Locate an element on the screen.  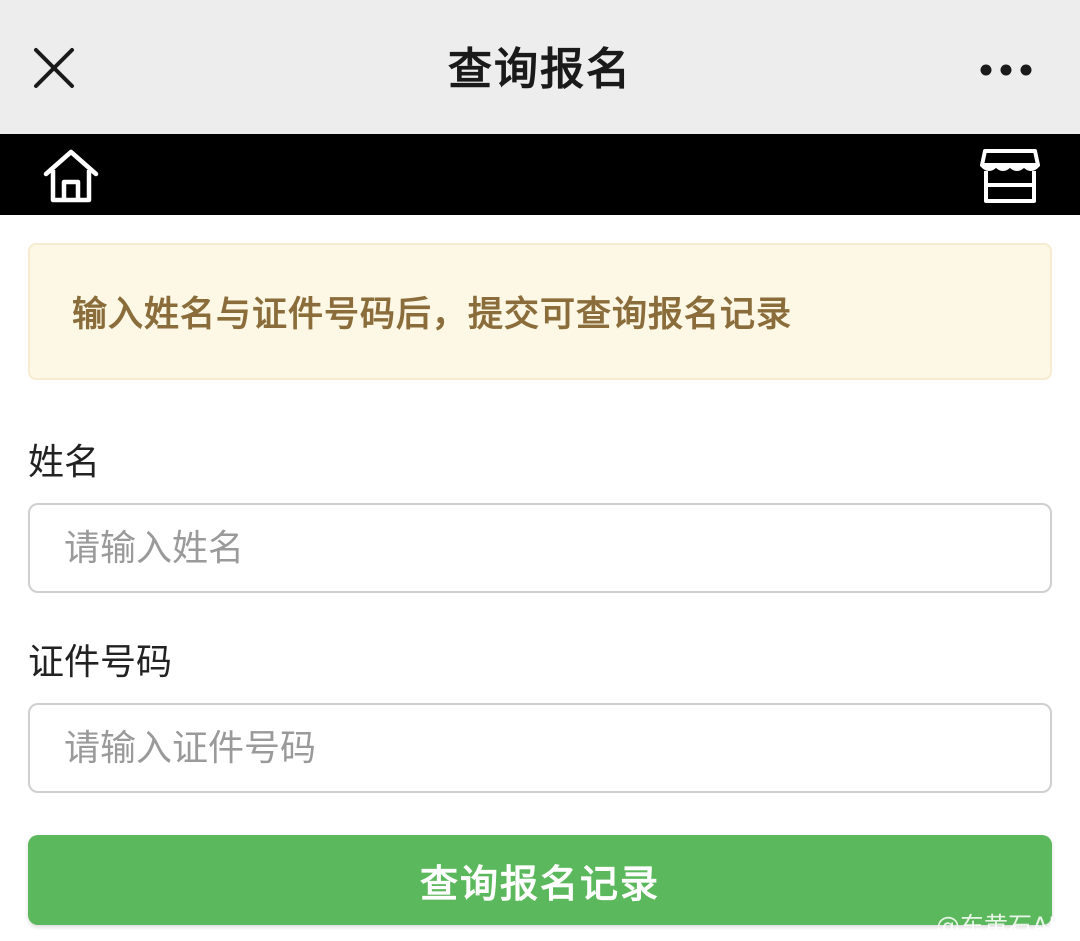
home-button is located at coordinates (71, 176).